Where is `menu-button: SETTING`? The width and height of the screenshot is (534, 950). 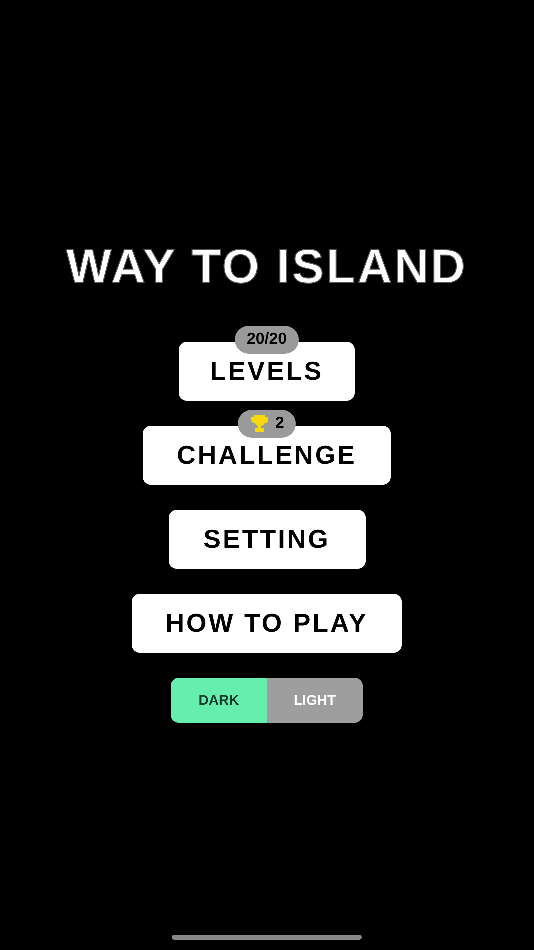
menu-button: SETTING is located at coordinates (267, 539).